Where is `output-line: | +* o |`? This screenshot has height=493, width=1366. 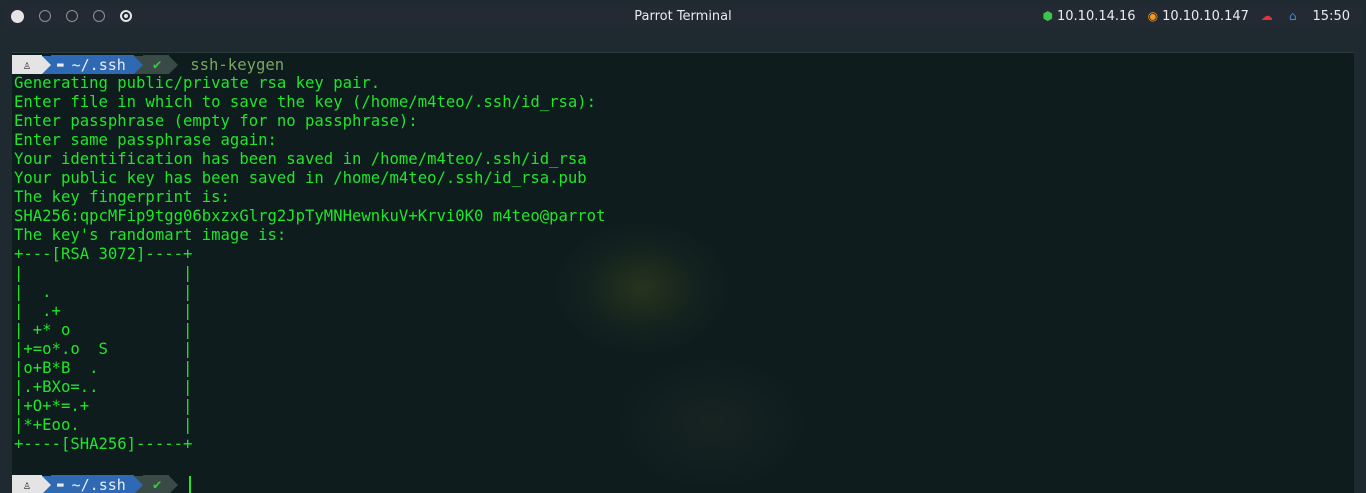 output-line: | +* o | is located at coordinates (103, 330).